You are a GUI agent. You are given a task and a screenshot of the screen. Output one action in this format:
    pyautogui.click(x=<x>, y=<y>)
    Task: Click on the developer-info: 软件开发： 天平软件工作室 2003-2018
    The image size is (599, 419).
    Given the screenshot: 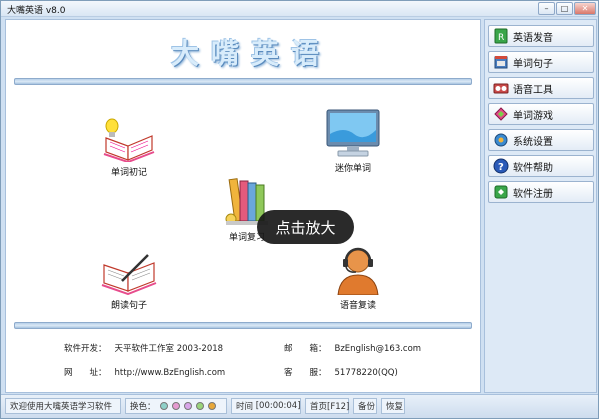 What is the action you would take?
    pyautogui.click(x=143, y=348)
    